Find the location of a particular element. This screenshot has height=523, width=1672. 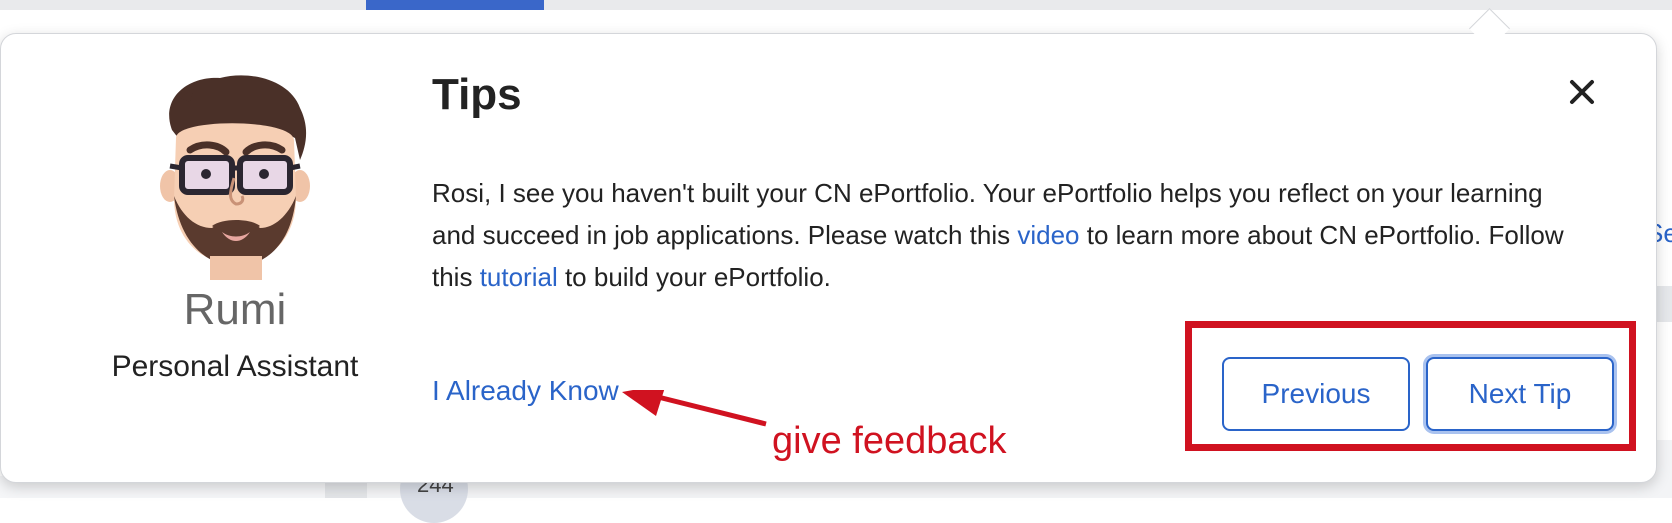

next-tip-button: Next Tip is located at coordinates (1520, 394).